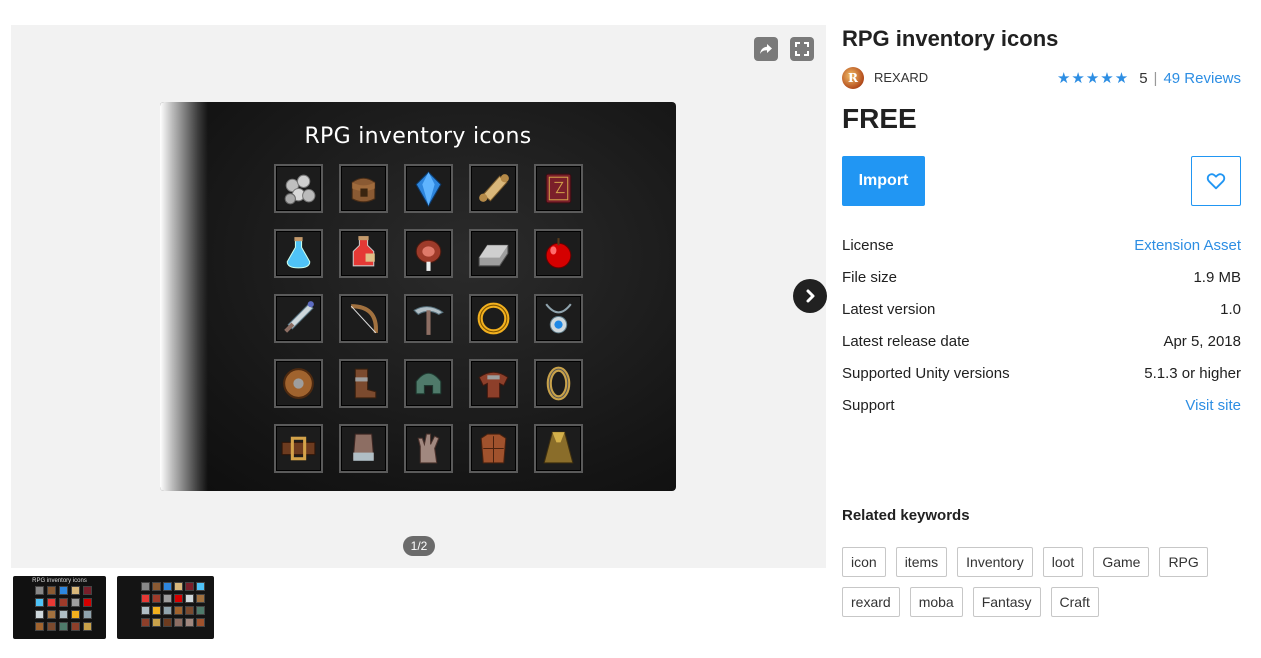 The width and height of the screenshot is (1261, 658). I want to click on ingot-icon, so click(493, 255).